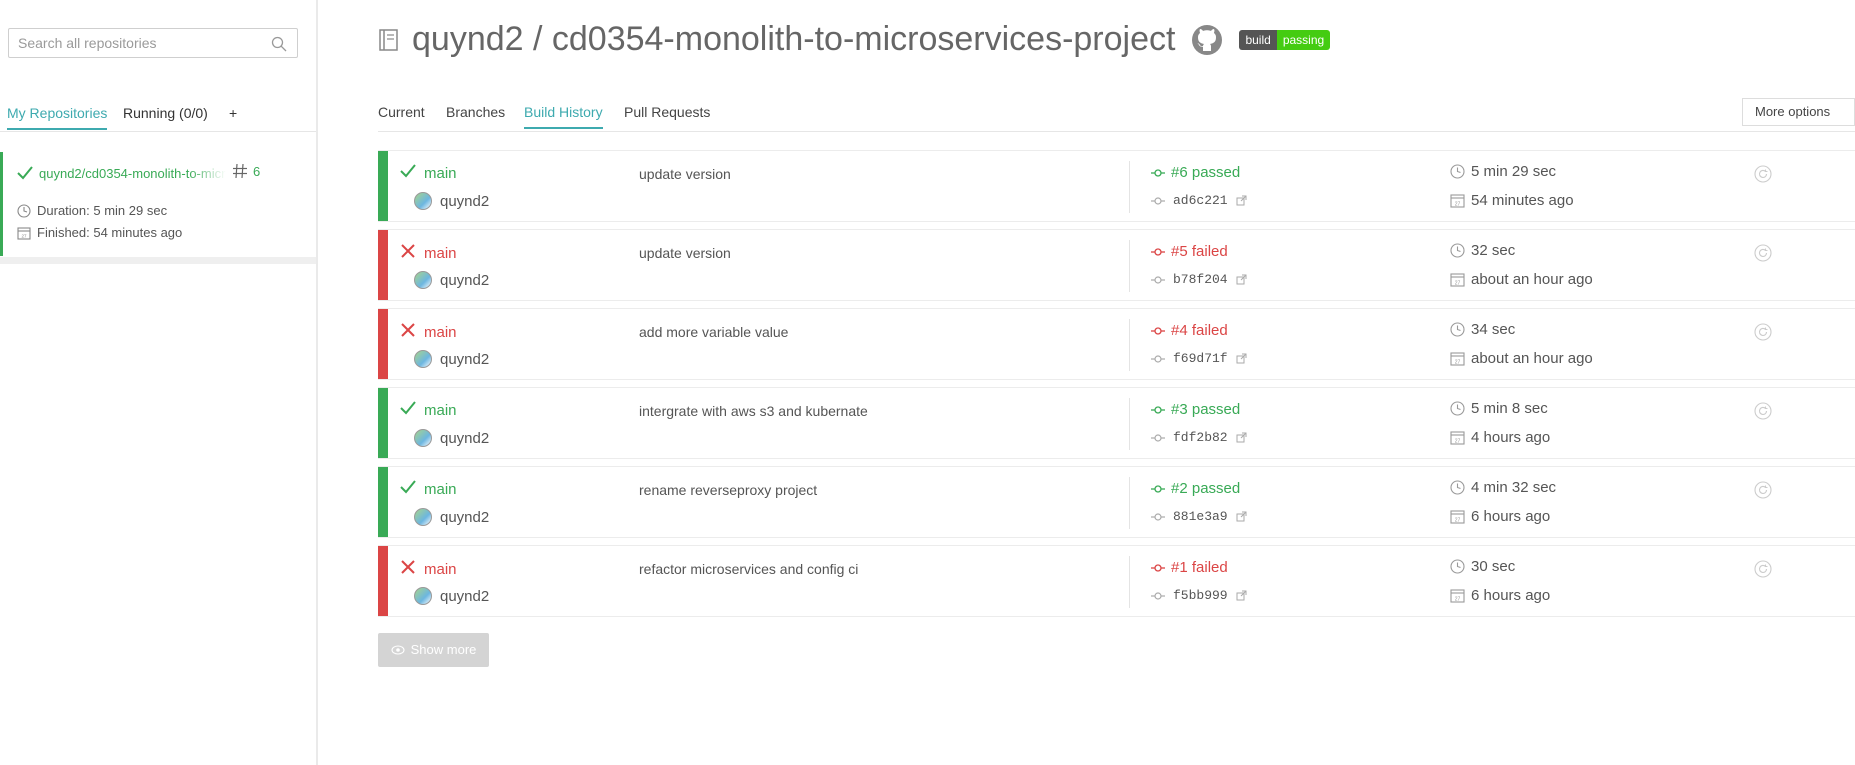  What do you see at coordinates (1189, 330) in the screenshot?
I see `build-status-link: #4 failed` at bounding box center [1189, 330].